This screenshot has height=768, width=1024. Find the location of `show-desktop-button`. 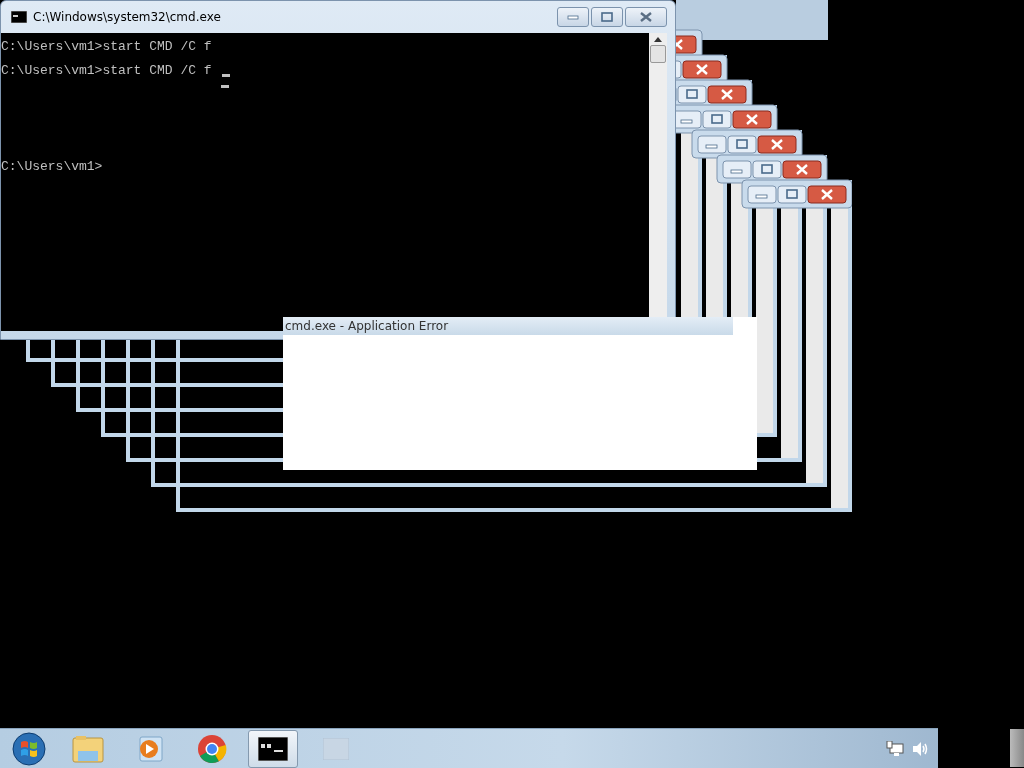

show-desktop-button is located at coordinates (1017, 748).